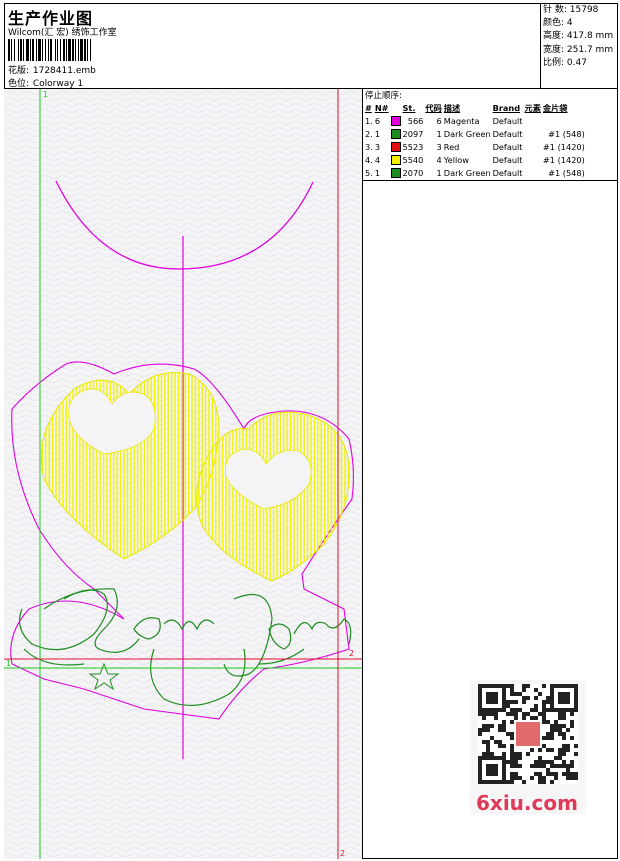 The image size is (620, 861). I want to click on col-swatch, so click(396, 107).